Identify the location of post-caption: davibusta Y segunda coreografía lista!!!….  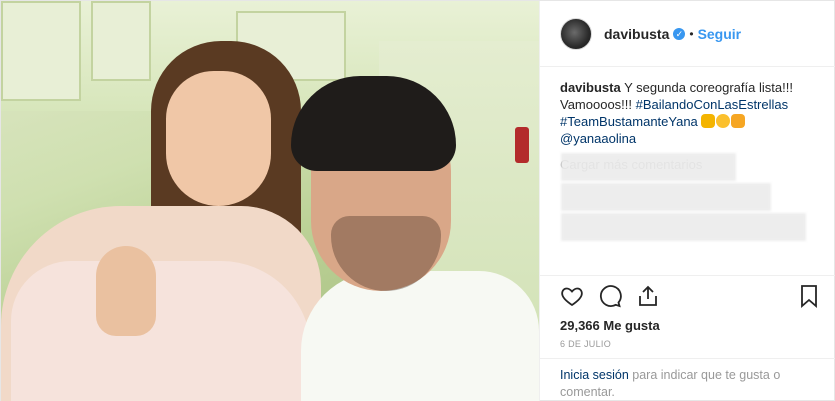
(690, 113).